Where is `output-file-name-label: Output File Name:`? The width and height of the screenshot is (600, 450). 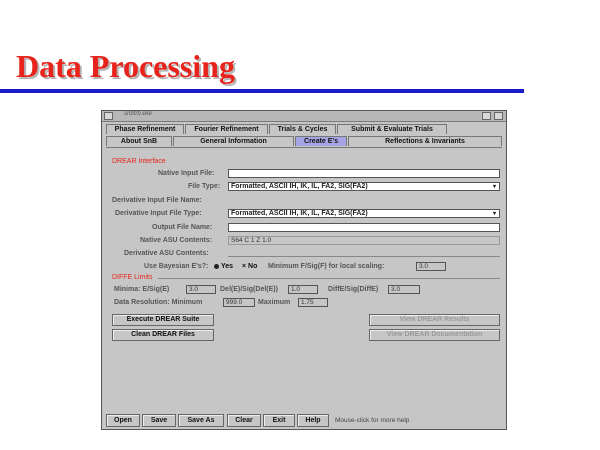 output-file-name-label: Output File Name: is located at coordinates (182, 227).